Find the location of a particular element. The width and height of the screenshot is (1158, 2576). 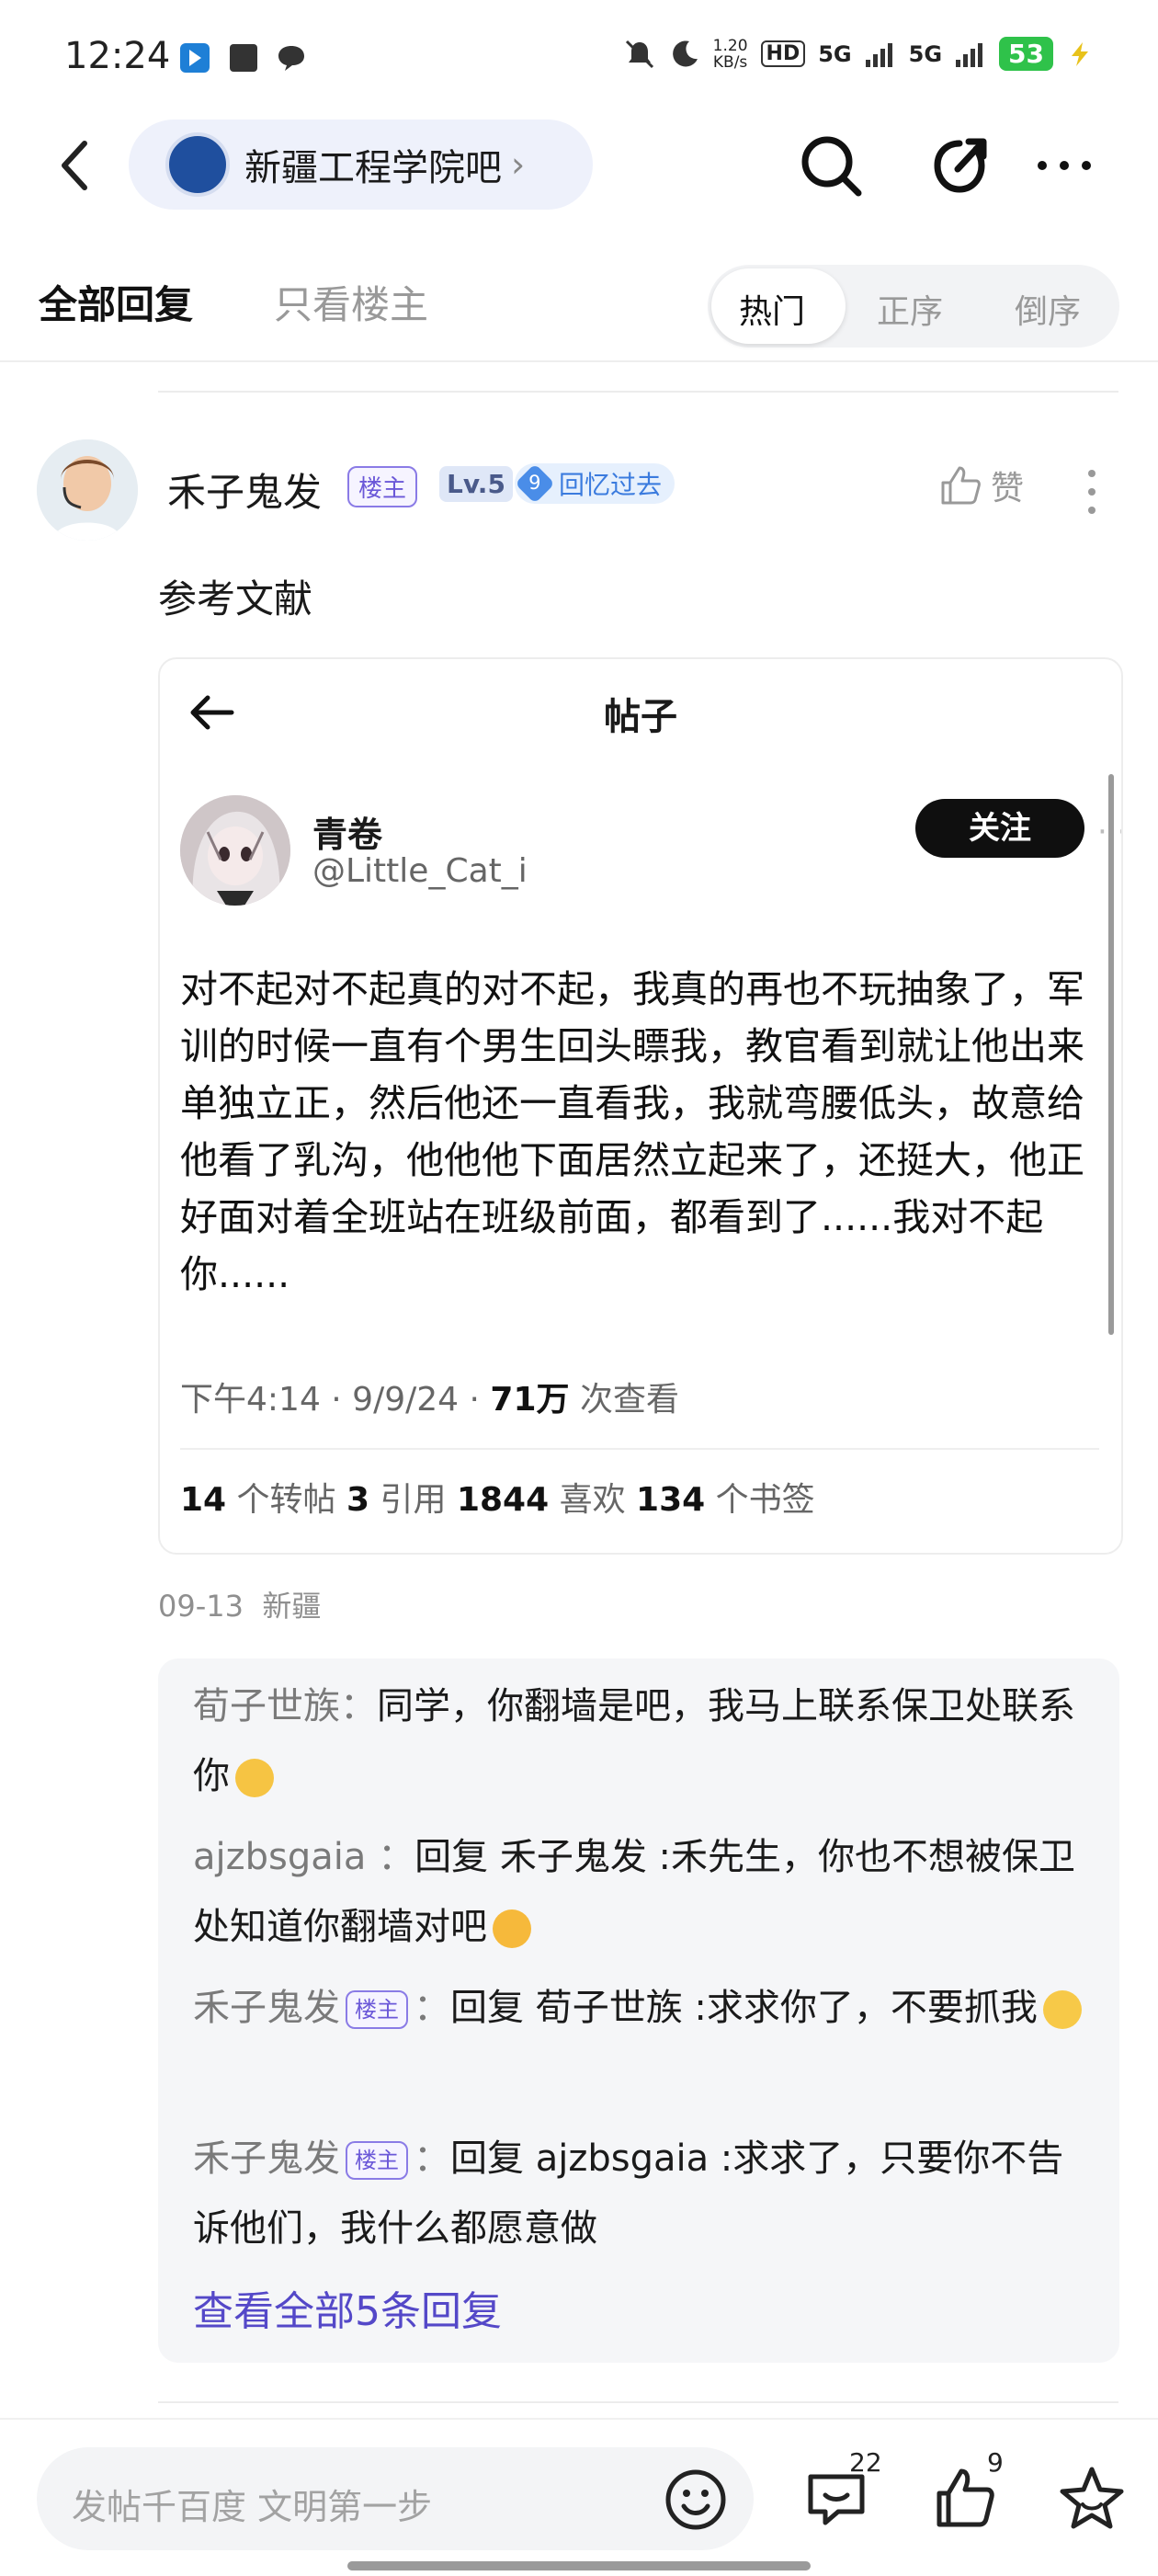

level-badge: Lv.5 is located at coordinates (476, 484).